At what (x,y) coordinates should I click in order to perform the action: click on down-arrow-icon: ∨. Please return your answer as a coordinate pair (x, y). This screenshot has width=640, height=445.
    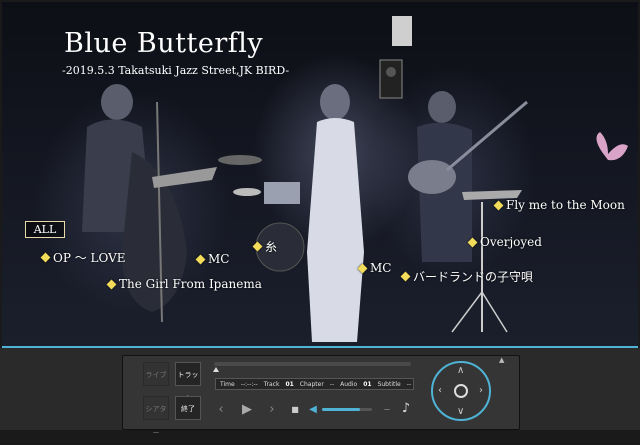
    Looking at the image, I should click on (460, 412).